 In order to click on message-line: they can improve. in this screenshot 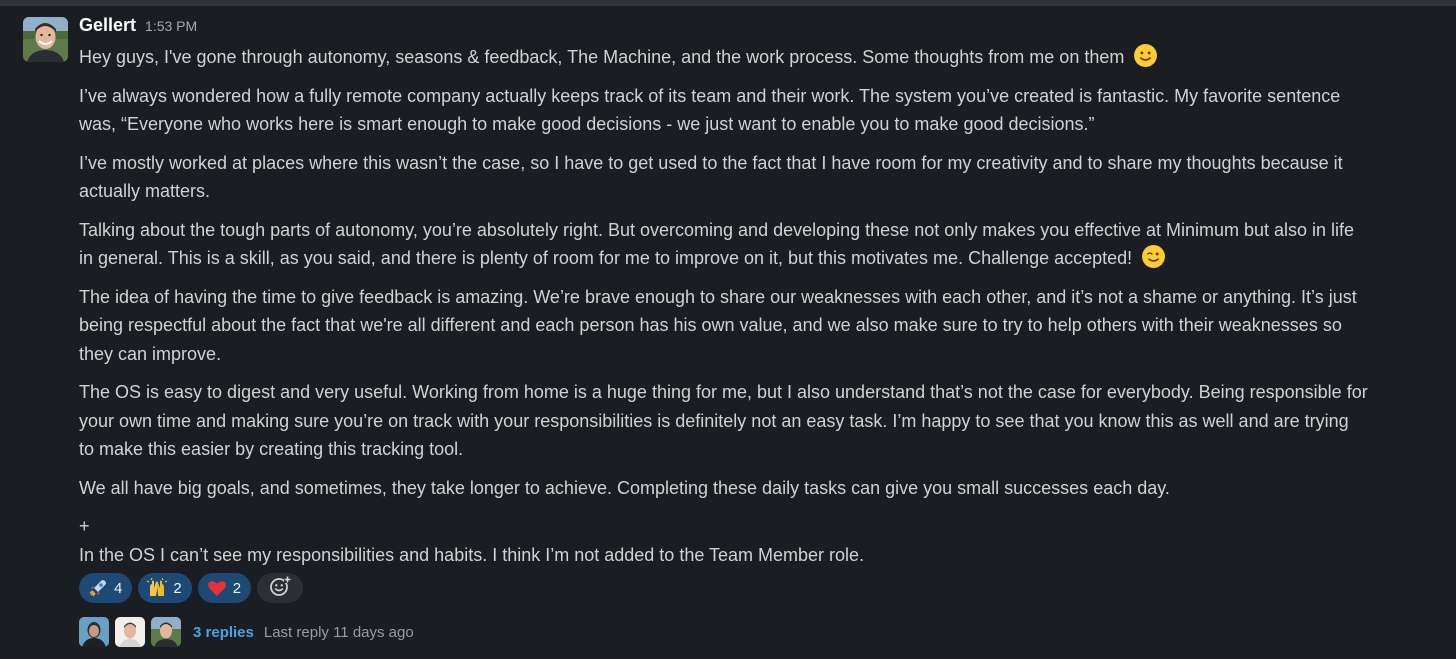, I will do `click(764, 354)`.